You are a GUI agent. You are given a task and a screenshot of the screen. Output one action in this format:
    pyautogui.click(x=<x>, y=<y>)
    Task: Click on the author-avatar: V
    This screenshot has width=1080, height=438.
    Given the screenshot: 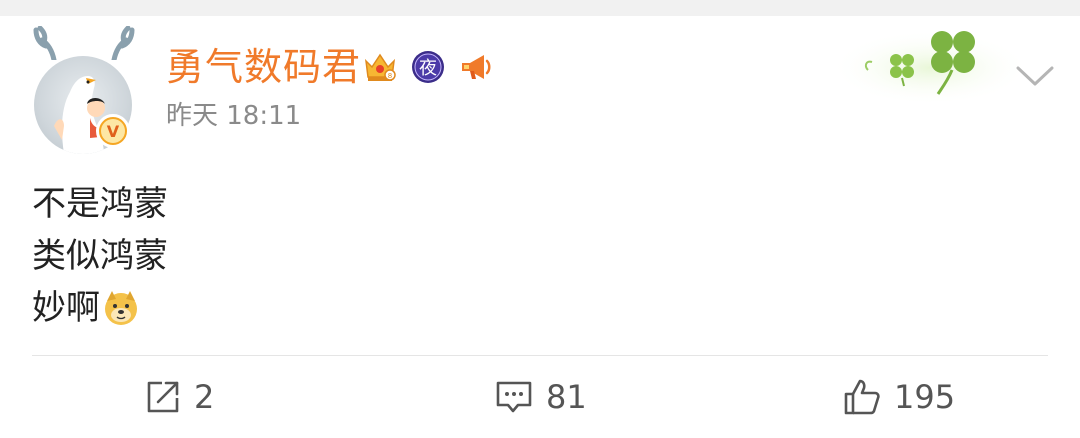 What is the action you would take?
    pyautogui.click(x=84, y=90)
    